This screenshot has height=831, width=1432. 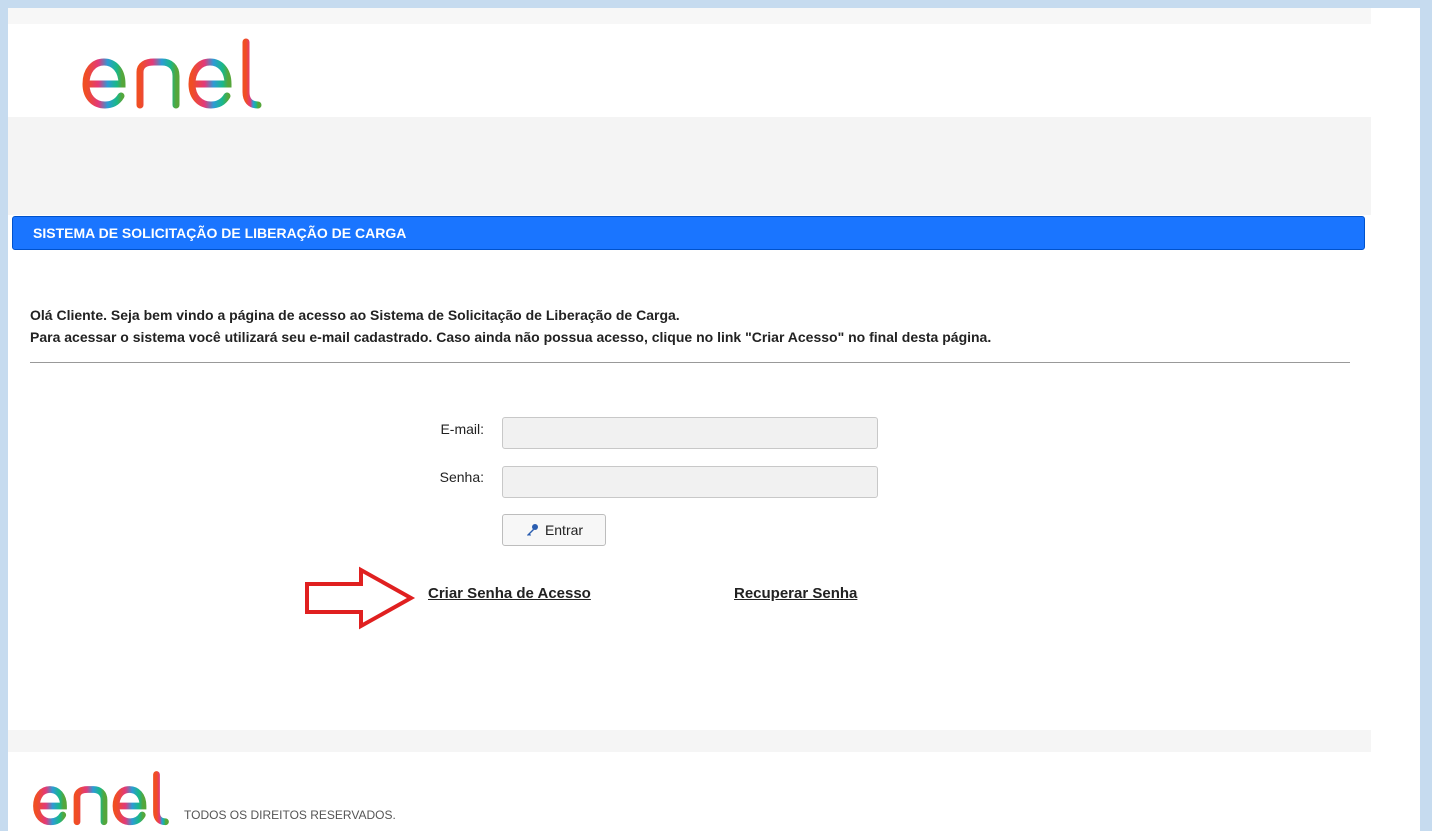 I want to click on footer-band, so click(x=689, y=741).